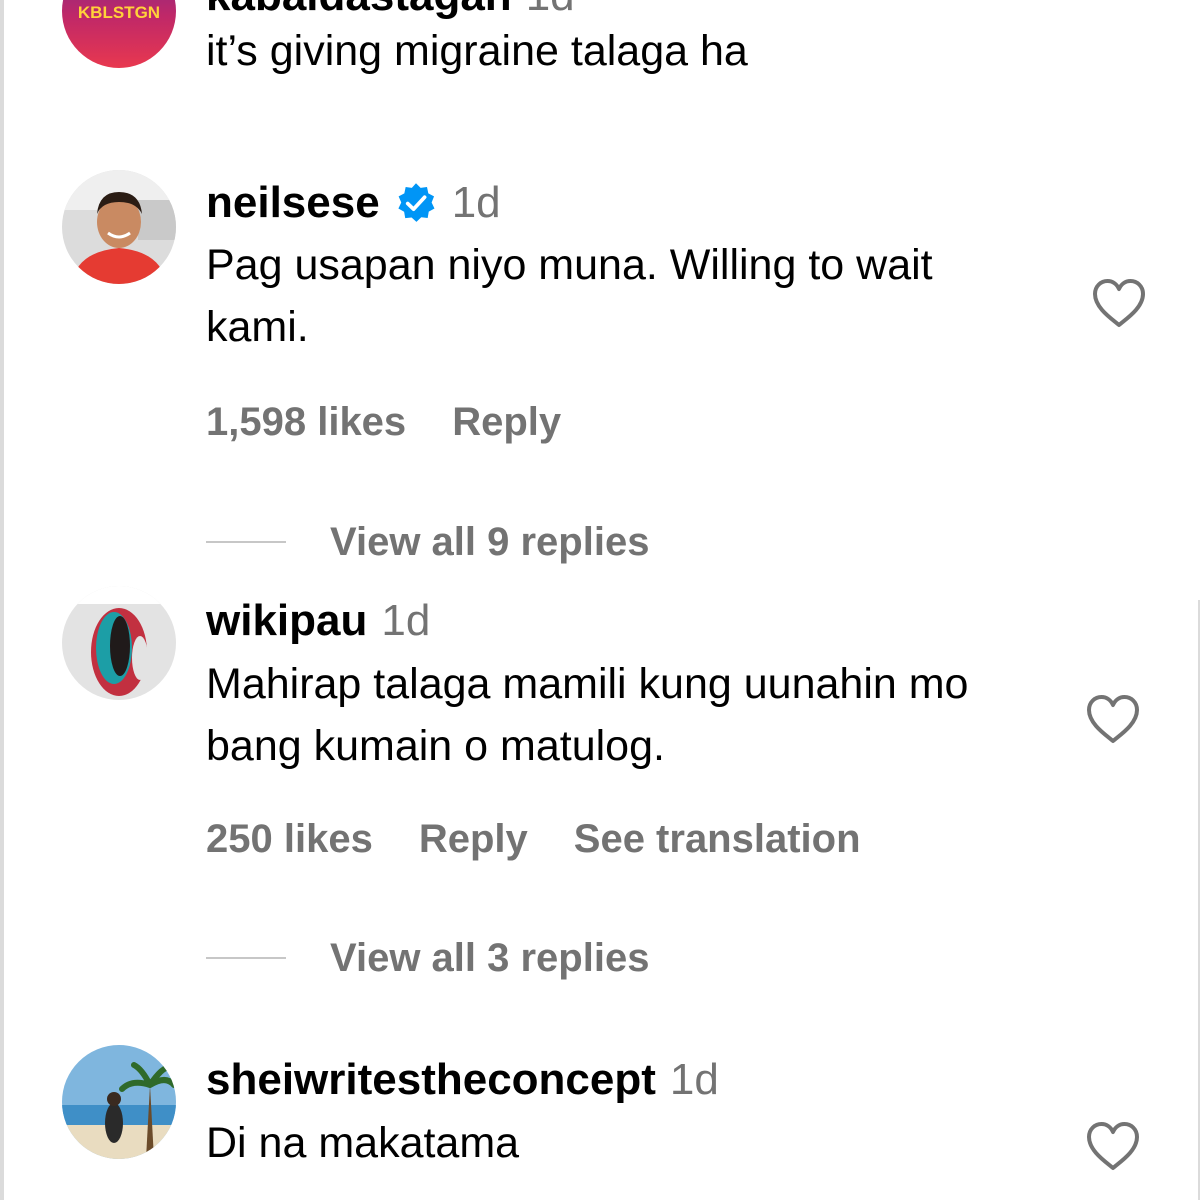  What do you see at coordinates (490, 542) in the screenshot?
I see `view-replies-label: View all 9 replies` at bounding box center [490, 542].